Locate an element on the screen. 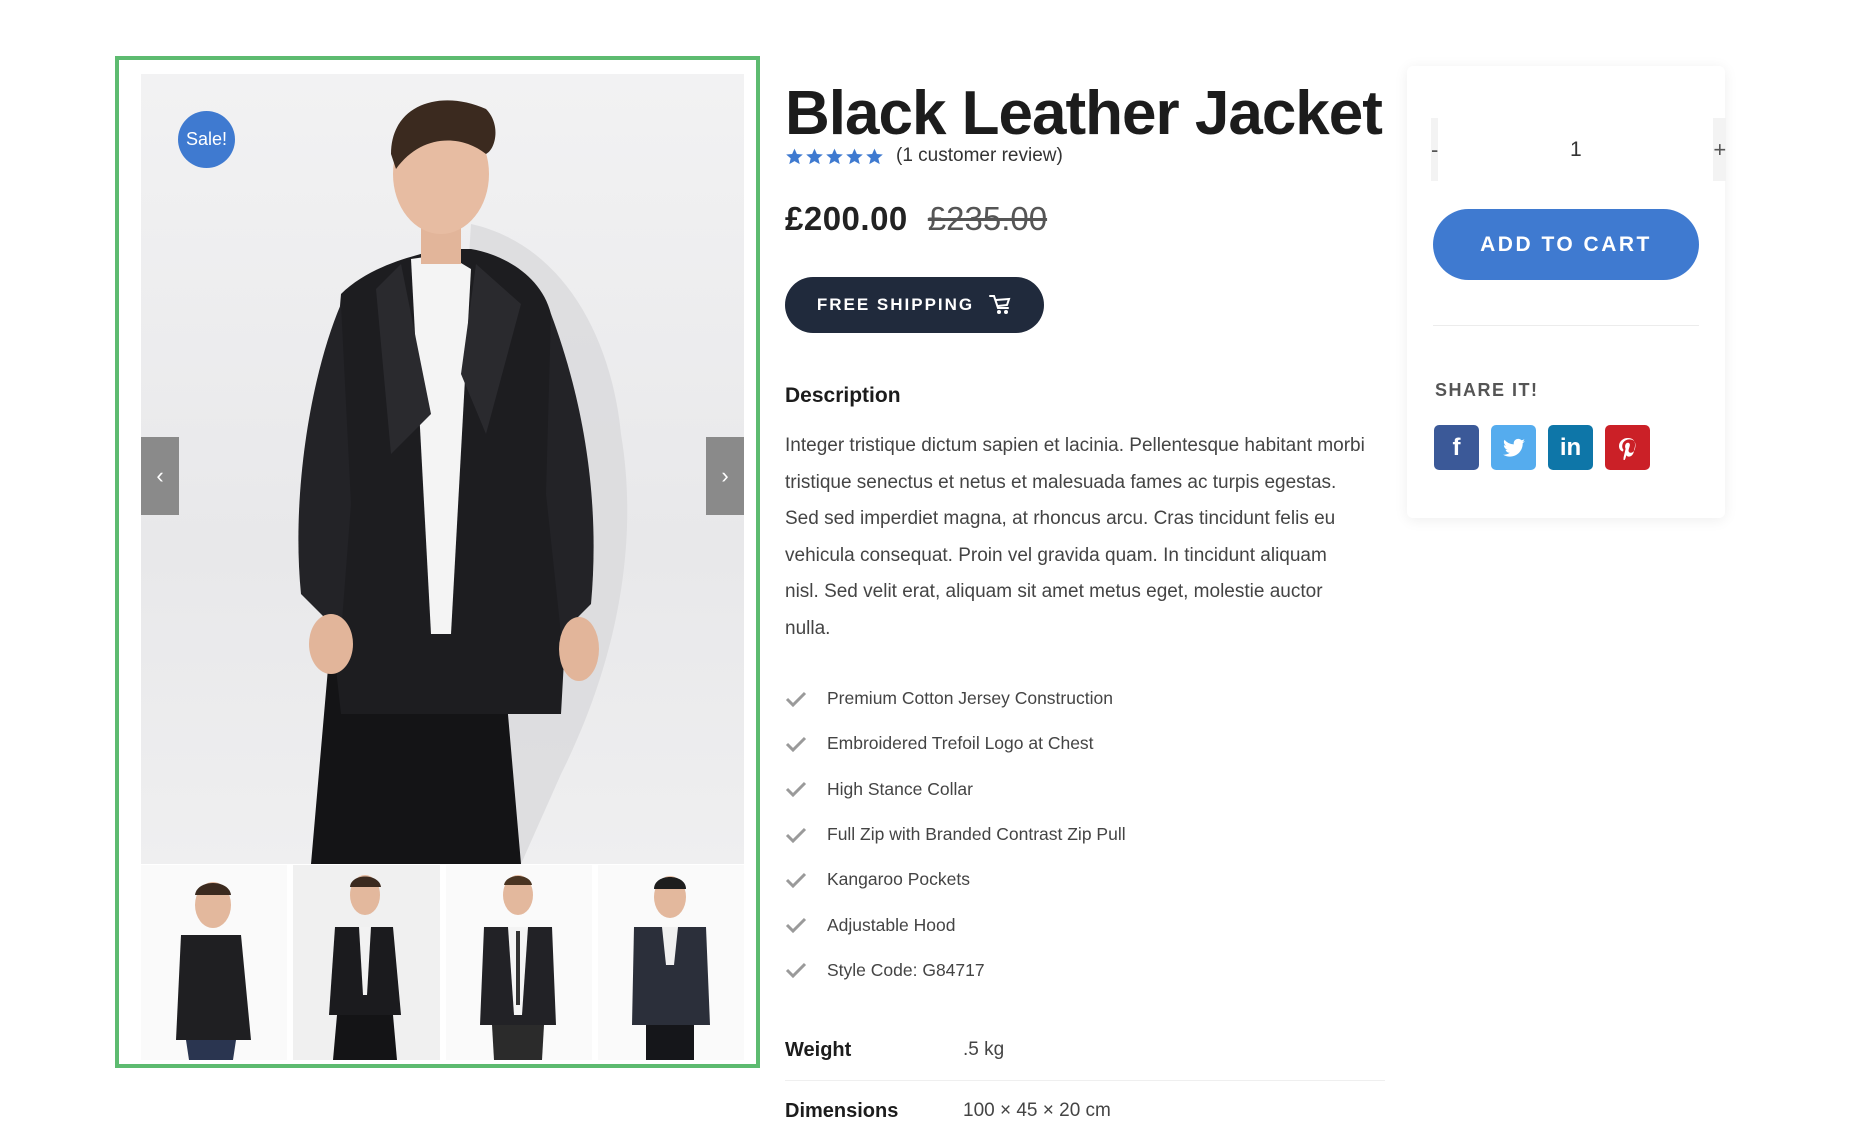 This screenshot has height=1145, width=1850. facebook-icon: f is located at coordinates (1456, 447).